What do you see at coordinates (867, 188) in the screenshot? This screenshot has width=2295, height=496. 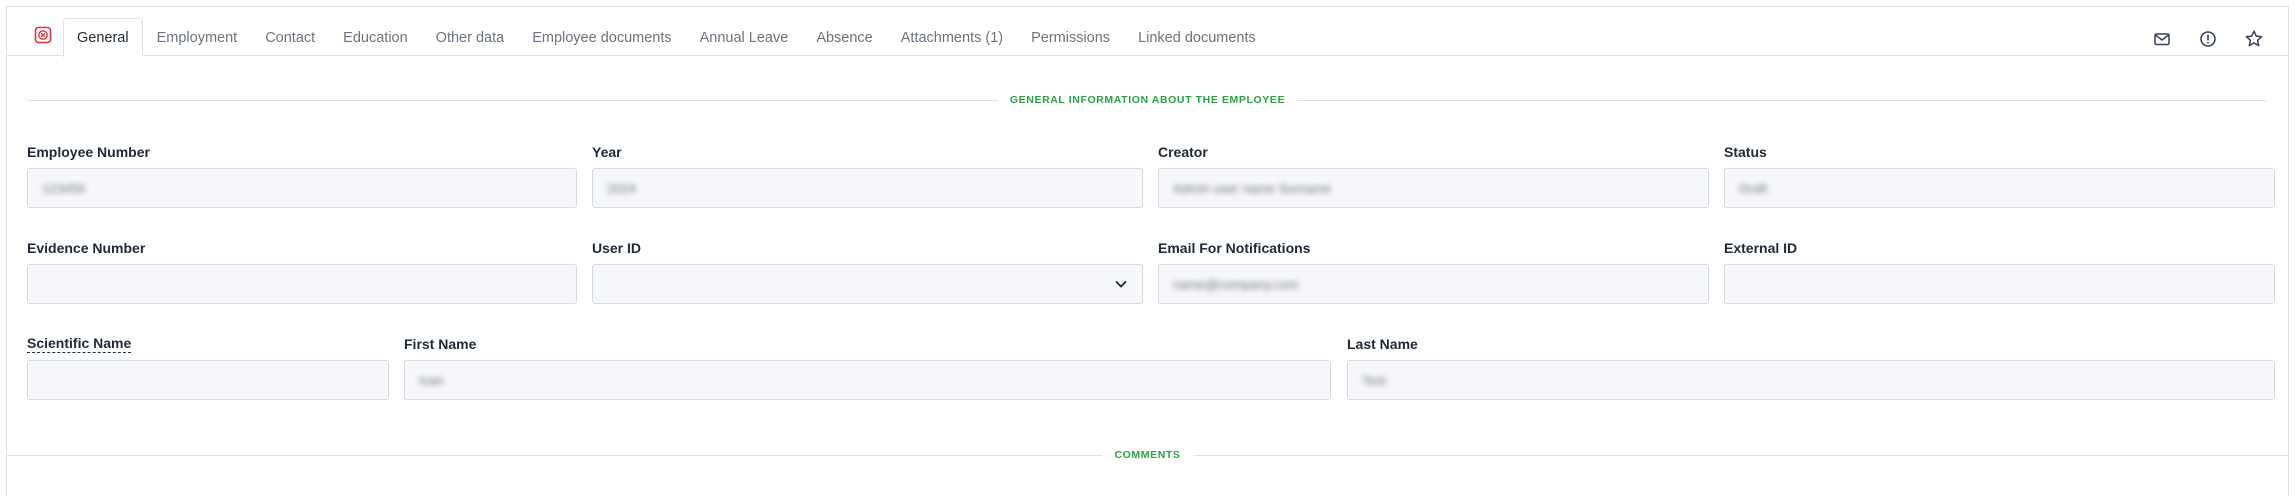 I see `year-input: 2024` at bounding box center [867, 188].